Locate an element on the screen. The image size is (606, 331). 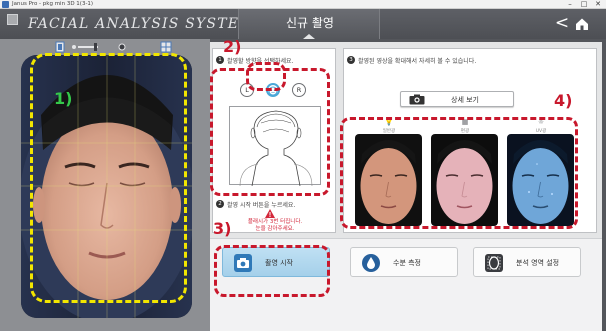
detail-view-button: 상세 보기 is located at coordinates (457, 99).